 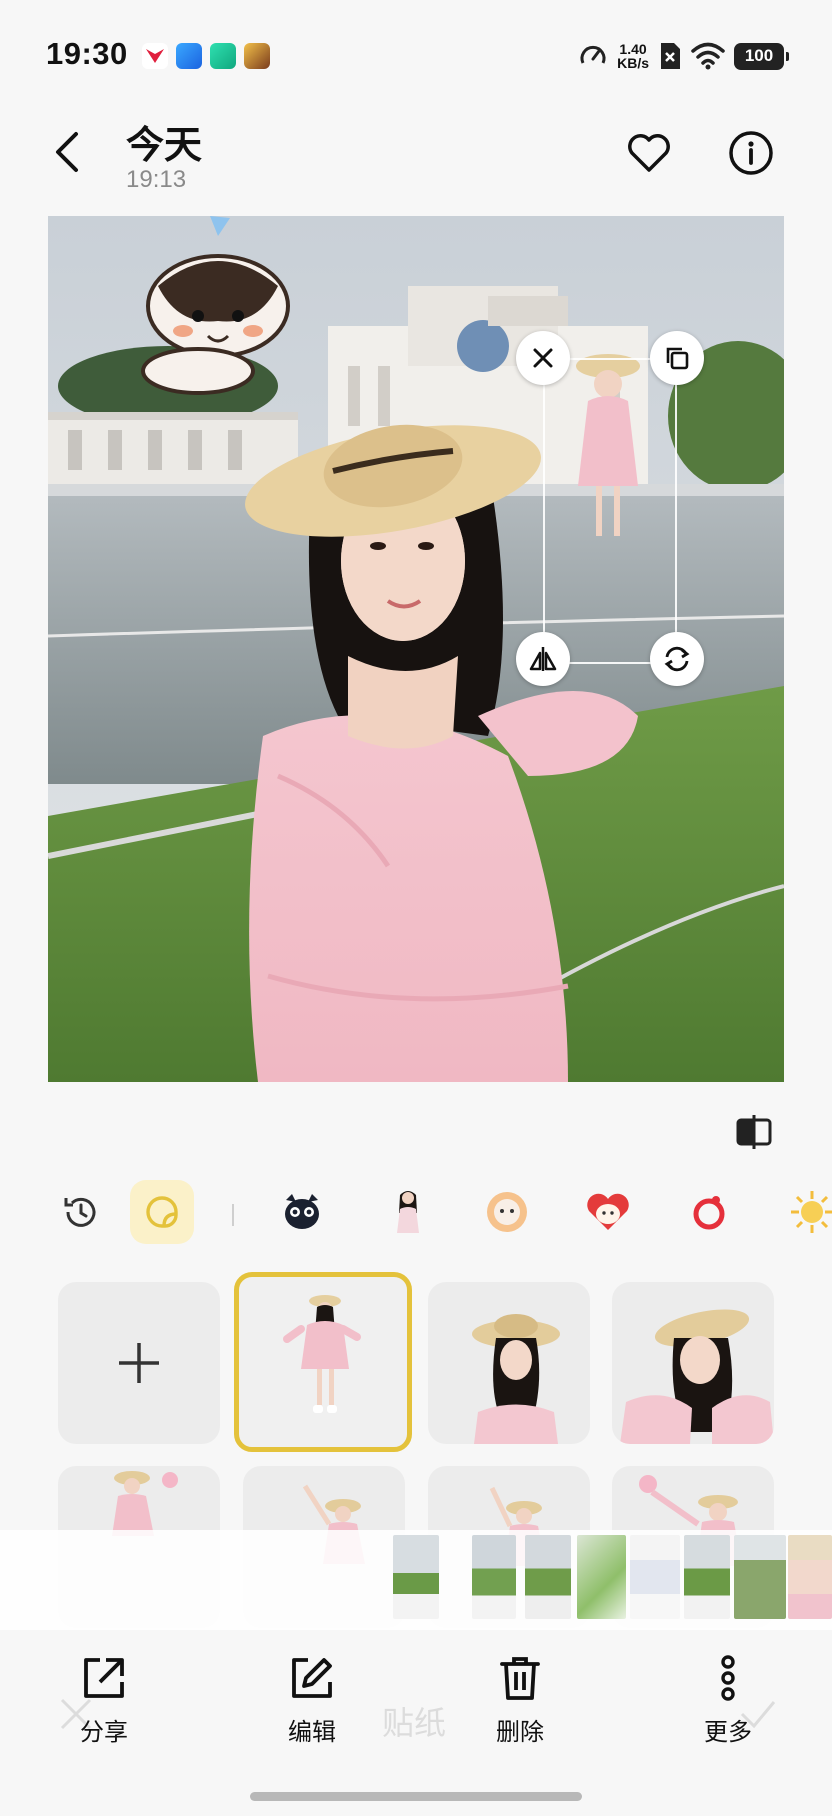 I want to click on rotate-icon, so click(x=677, y=659).